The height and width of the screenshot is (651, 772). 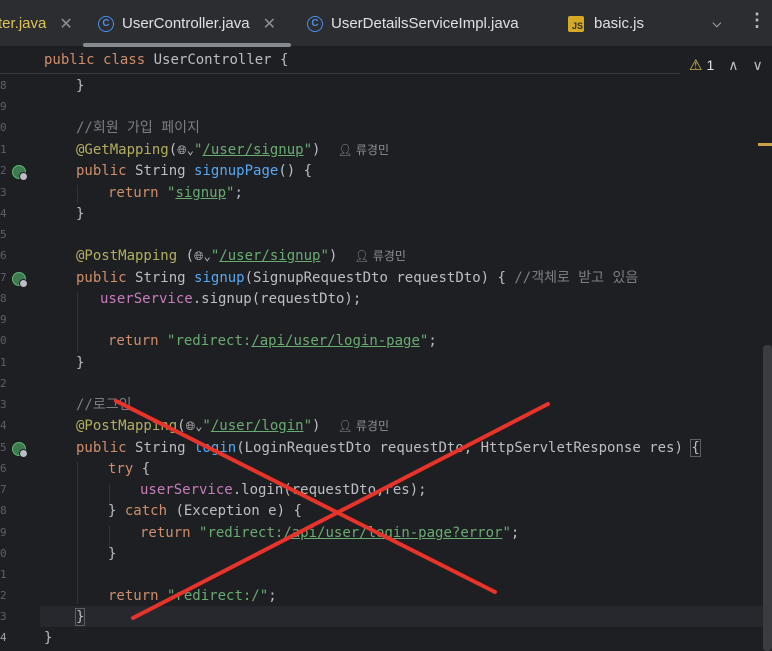 What do you see at coordinates (233, 426) in the screenshot?
I see `code-line: @PostMapping(🌐︎⌄"/user/login") 👤︎ 류경민` at bounding box center [233, 426].